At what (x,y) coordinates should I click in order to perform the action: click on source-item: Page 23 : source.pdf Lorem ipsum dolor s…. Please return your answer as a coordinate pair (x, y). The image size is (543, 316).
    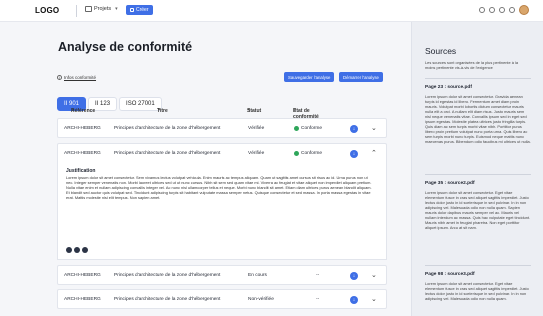
    Looking at the image, I should click on (478, 114).